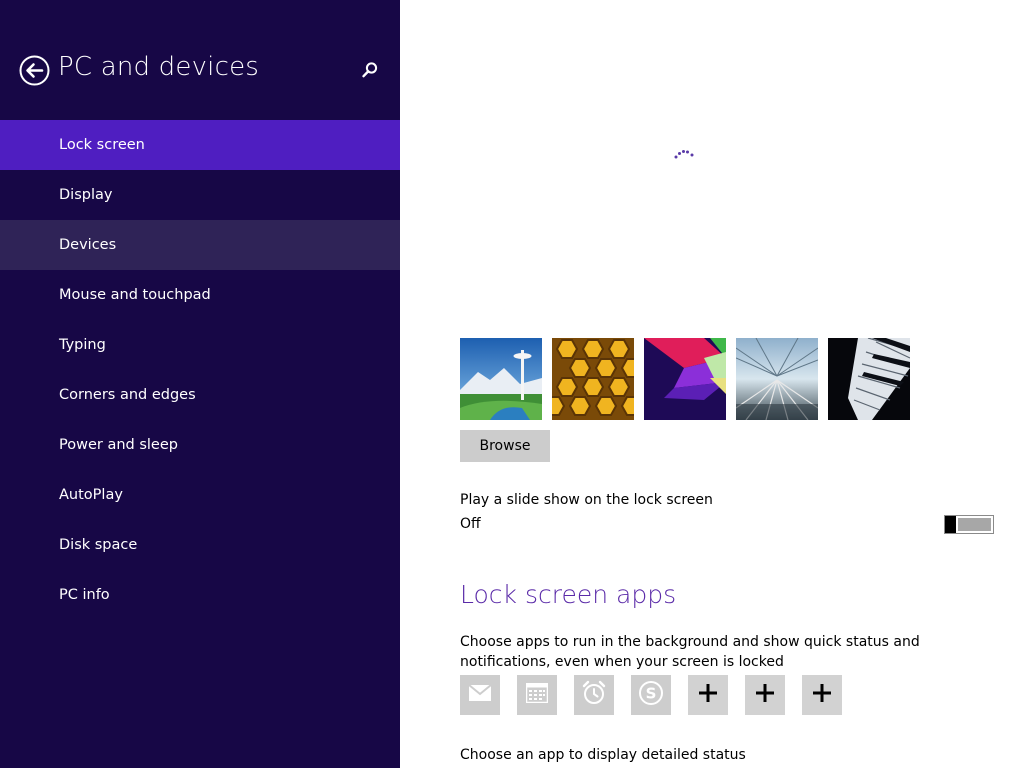 Image resolution: width=1024 pixels, height=768 pixels. I want to click on back-button, so click(34, 70).